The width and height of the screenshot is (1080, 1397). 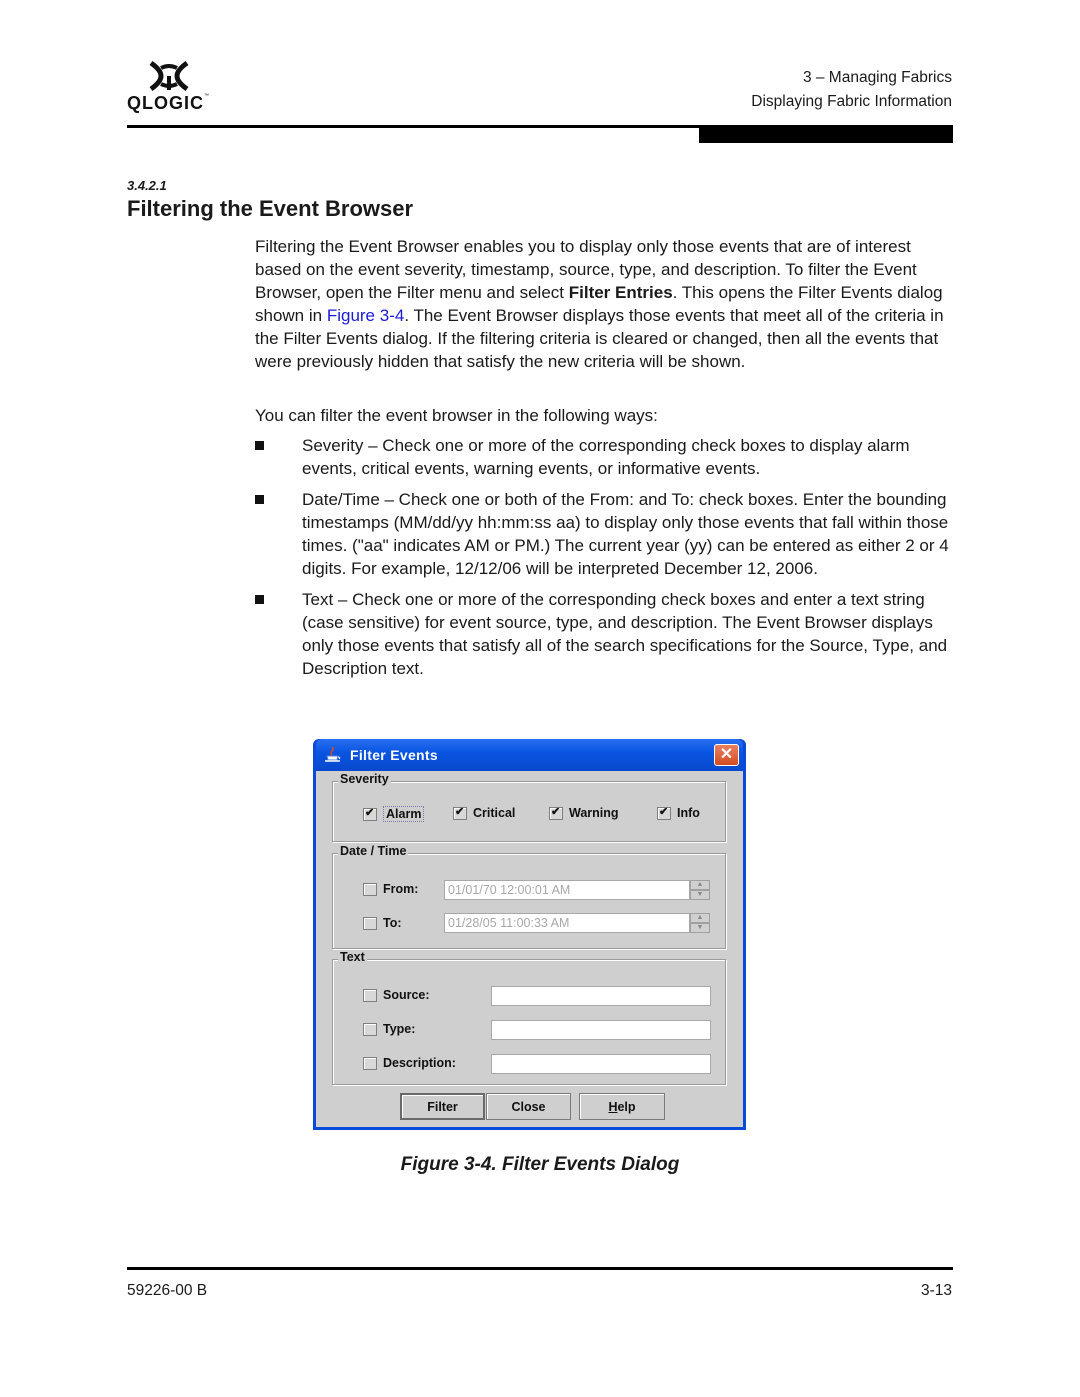 I want to click on section-number: 3.4.2.1, so click(x=147, y=185).